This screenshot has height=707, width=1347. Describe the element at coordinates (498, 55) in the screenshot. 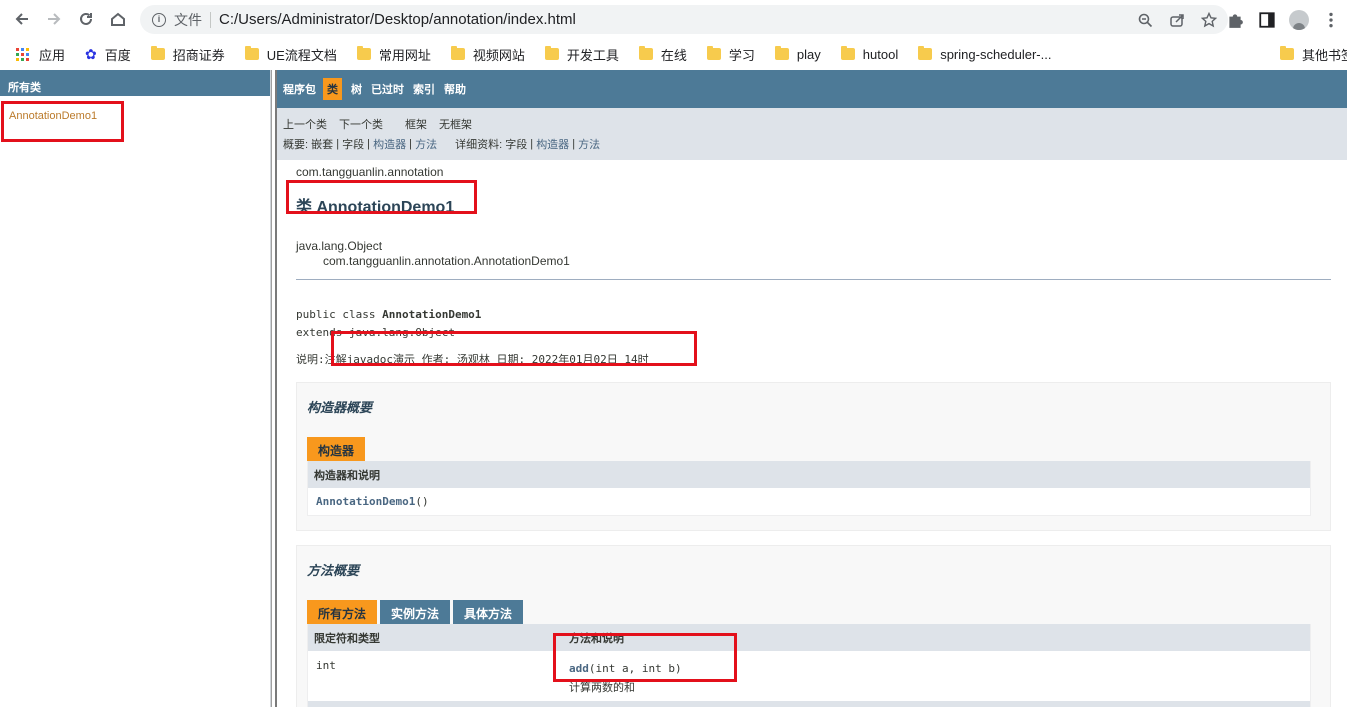

I see `bookmark-label: 视频网站` at that location.